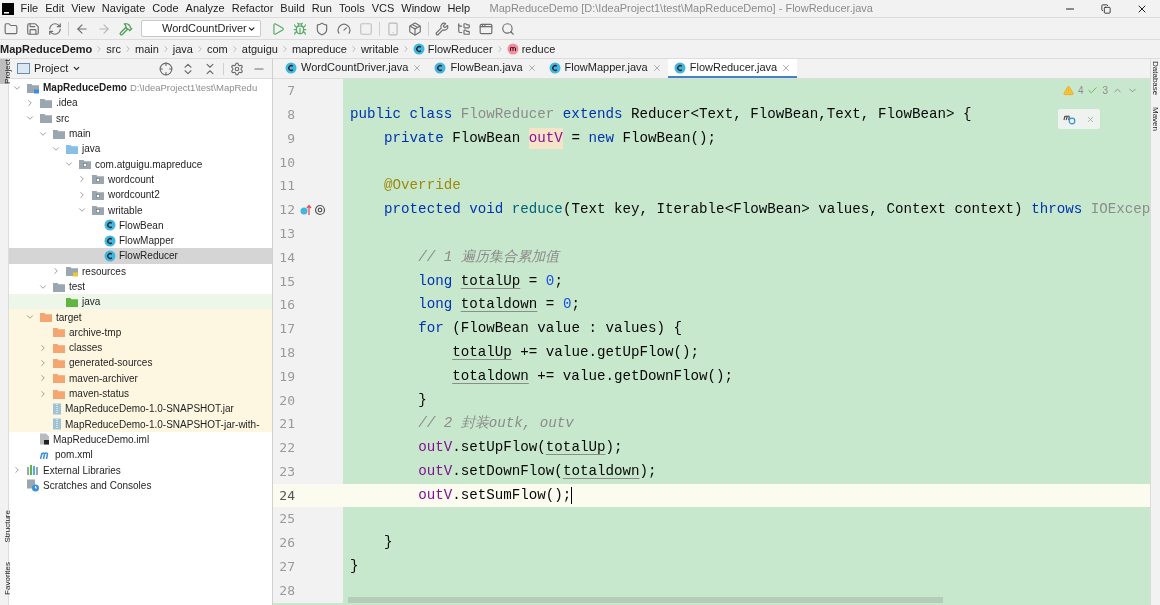 This screenshot has width=1160, height=605. Describe the element at coordinates (182, 49) in the screenshot. I see `breadcrumb-item: java` at that location.